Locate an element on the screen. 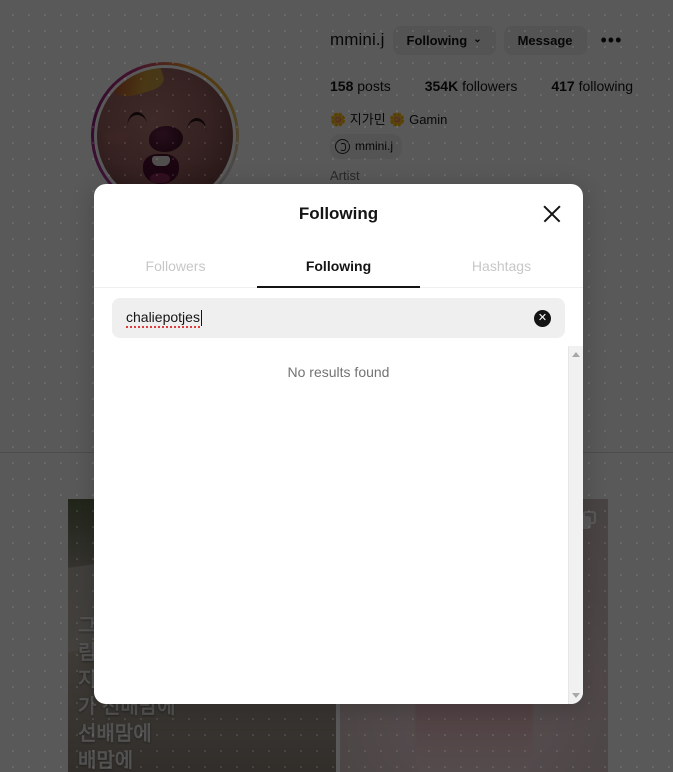 This screenshot has width=673, height=772. scroll-up-arrow-icon is located at coordinates (576, 354).